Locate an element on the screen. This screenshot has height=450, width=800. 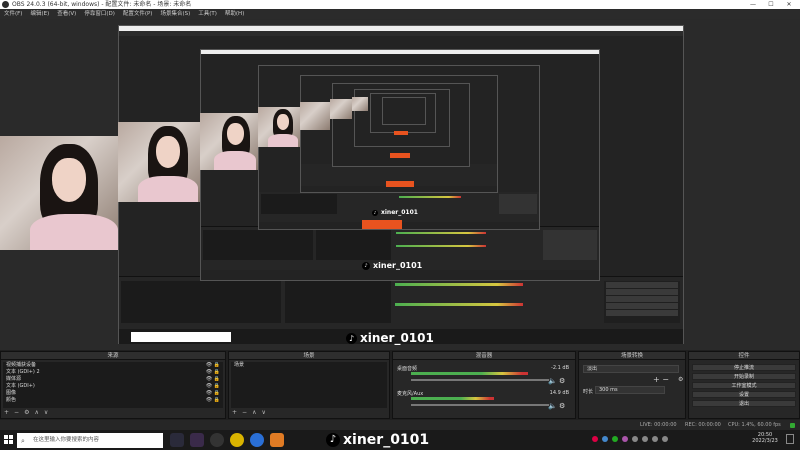
settings-button: 设置 is located at coordinates (744, 394).